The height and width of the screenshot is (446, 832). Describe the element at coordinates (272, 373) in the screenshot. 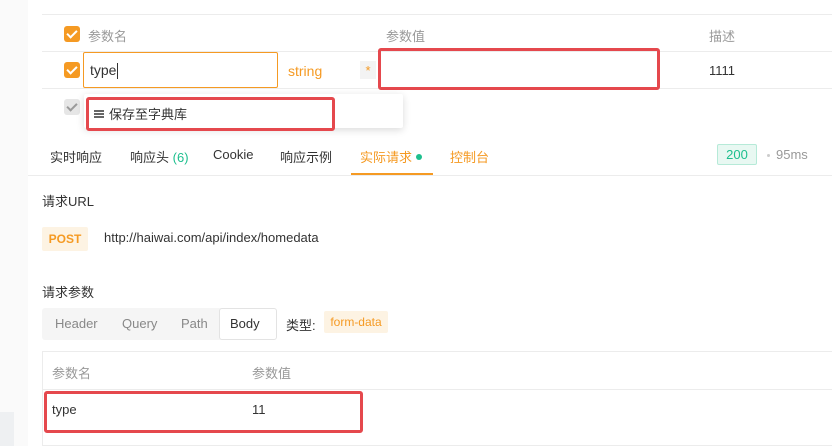

I see `body-header-value: 参数值` at that location.